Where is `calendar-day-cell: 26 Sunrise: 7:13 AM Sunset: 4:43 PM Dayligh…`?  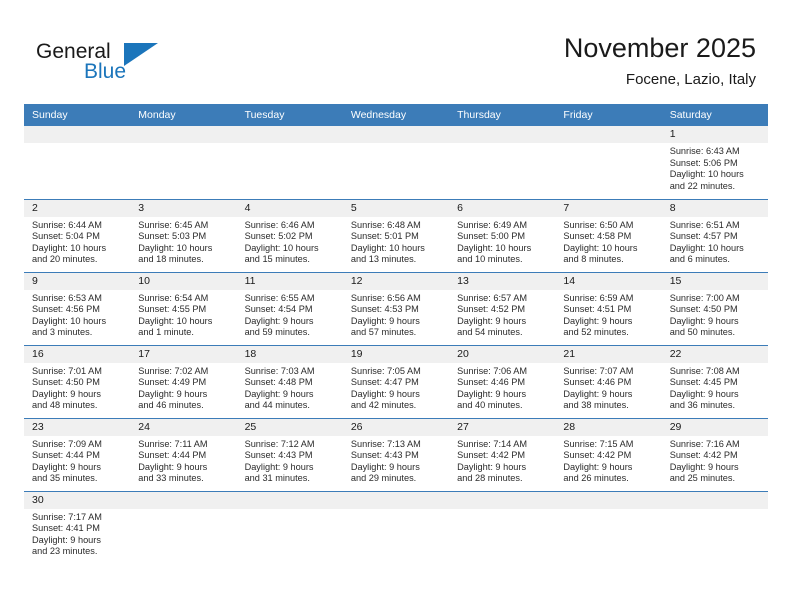
calendar-day-cell: 26 Sunrise: 7:13 AM Sunset: 4:43 PM Dayligh… is located at coordinates (396, 454).